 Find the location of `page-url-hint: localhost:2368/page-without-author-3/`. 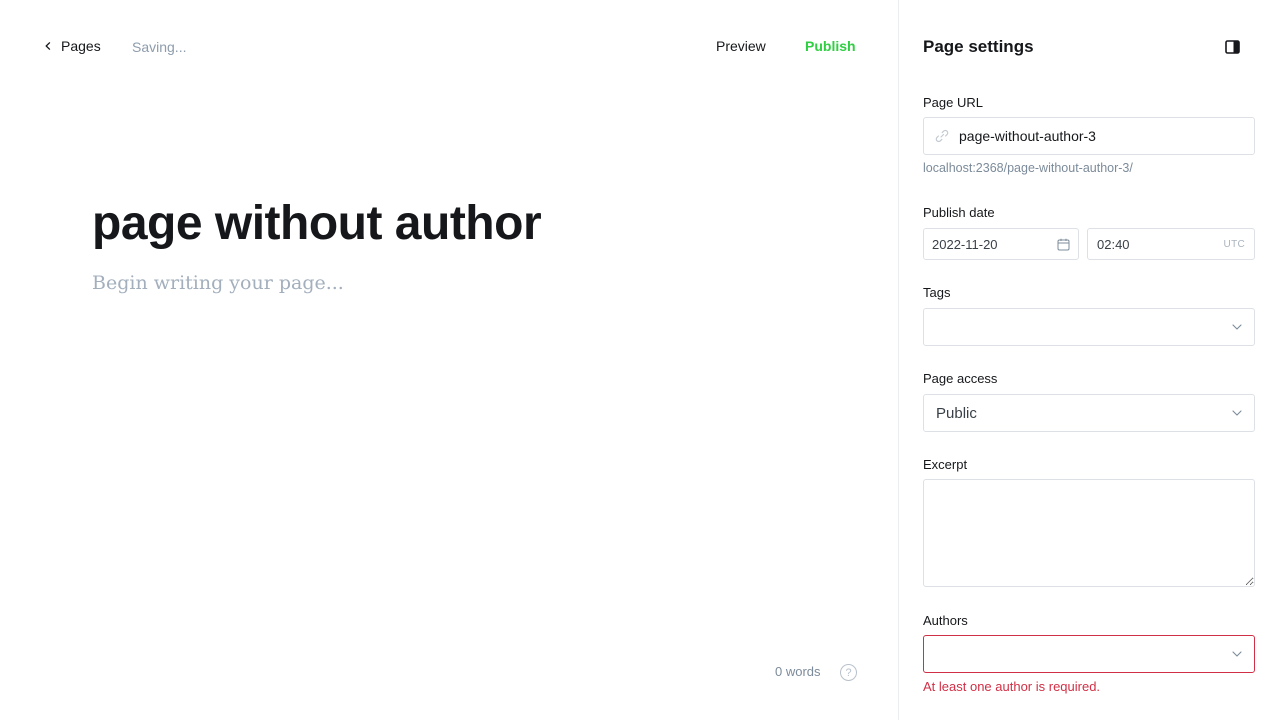

page-url-hint: localhost:2368/page-without-author-3/ is located at coordinates (1028, 168).